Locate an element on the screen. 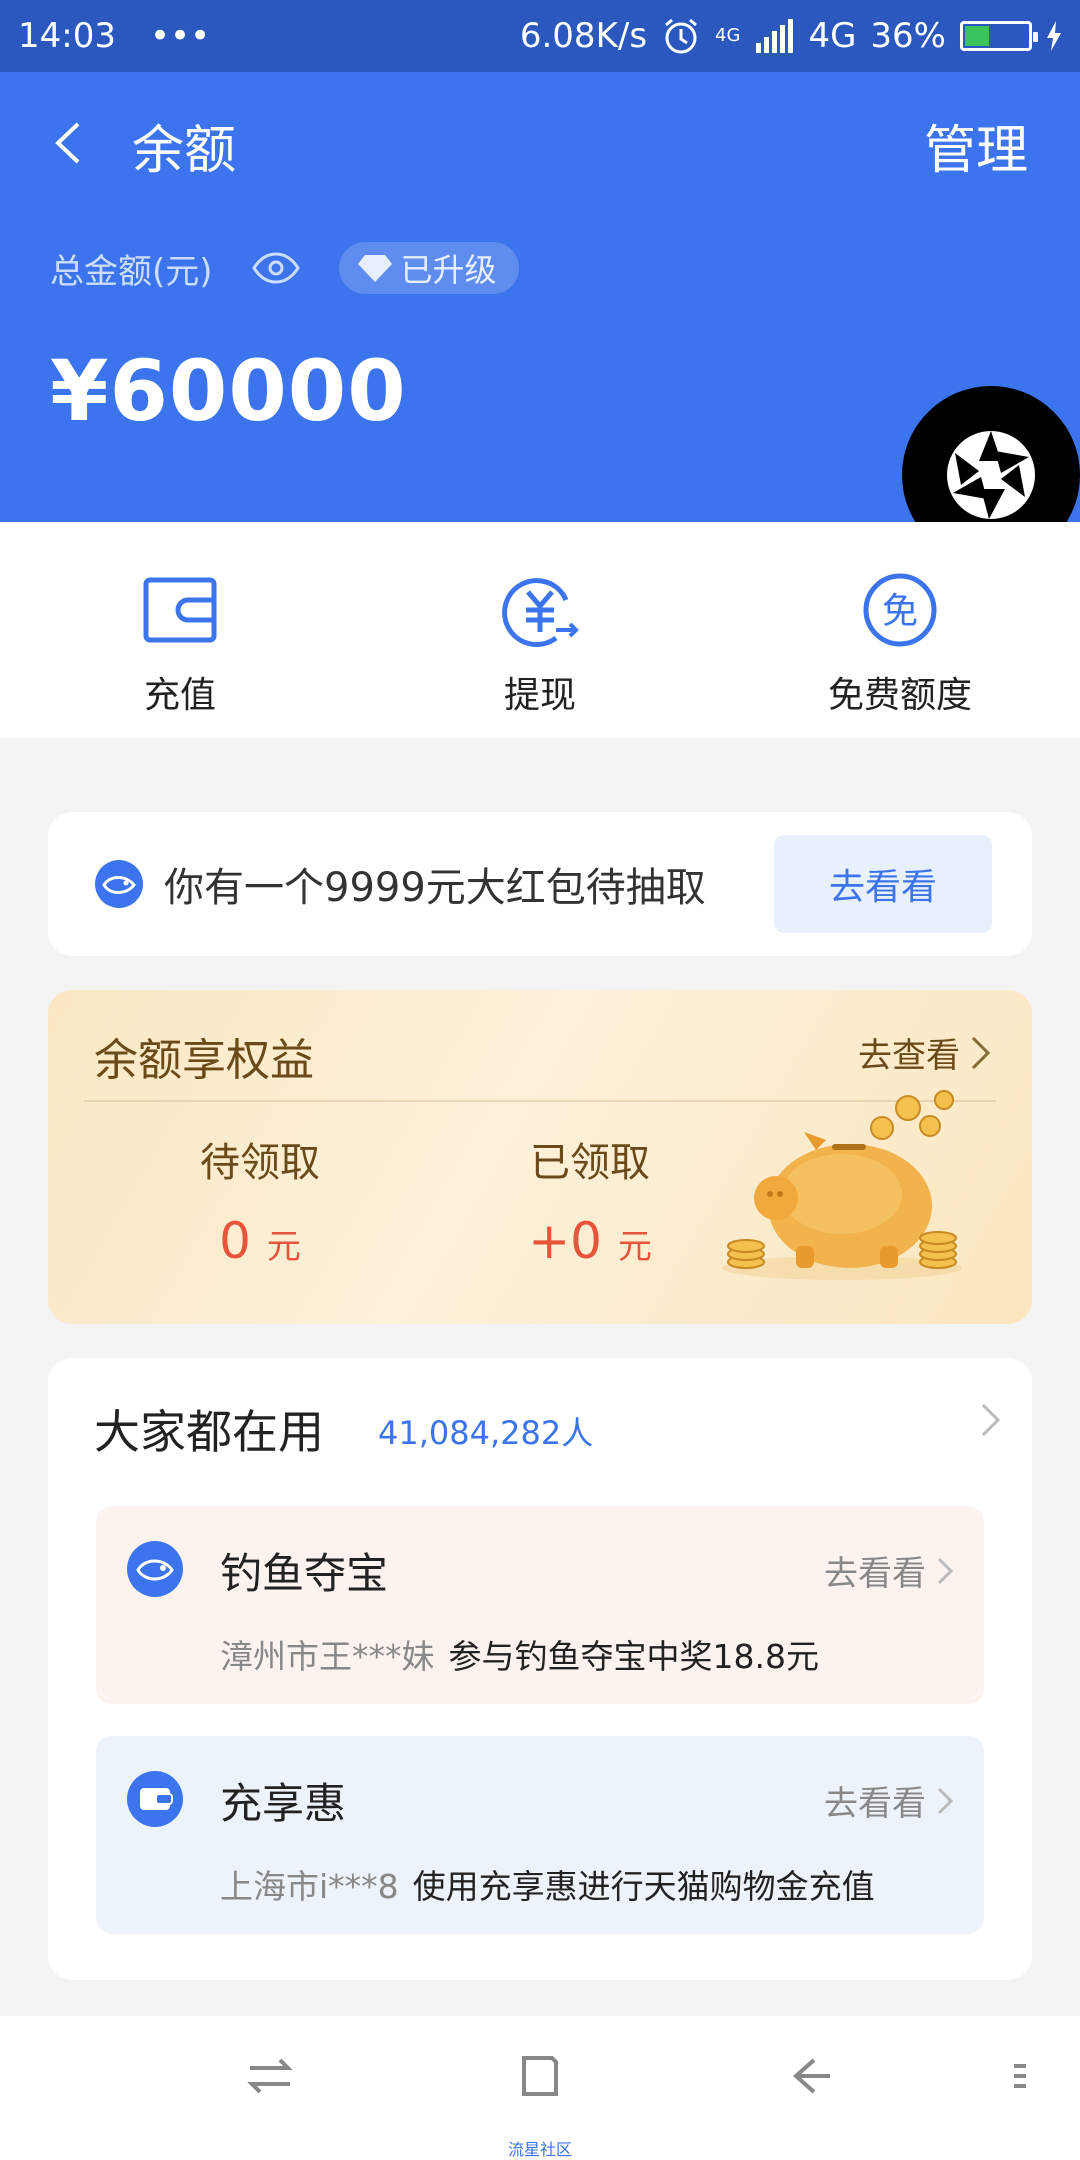 This screenshot has width=1080, height=2160. home-icon is located at coordinates (540, 2076).